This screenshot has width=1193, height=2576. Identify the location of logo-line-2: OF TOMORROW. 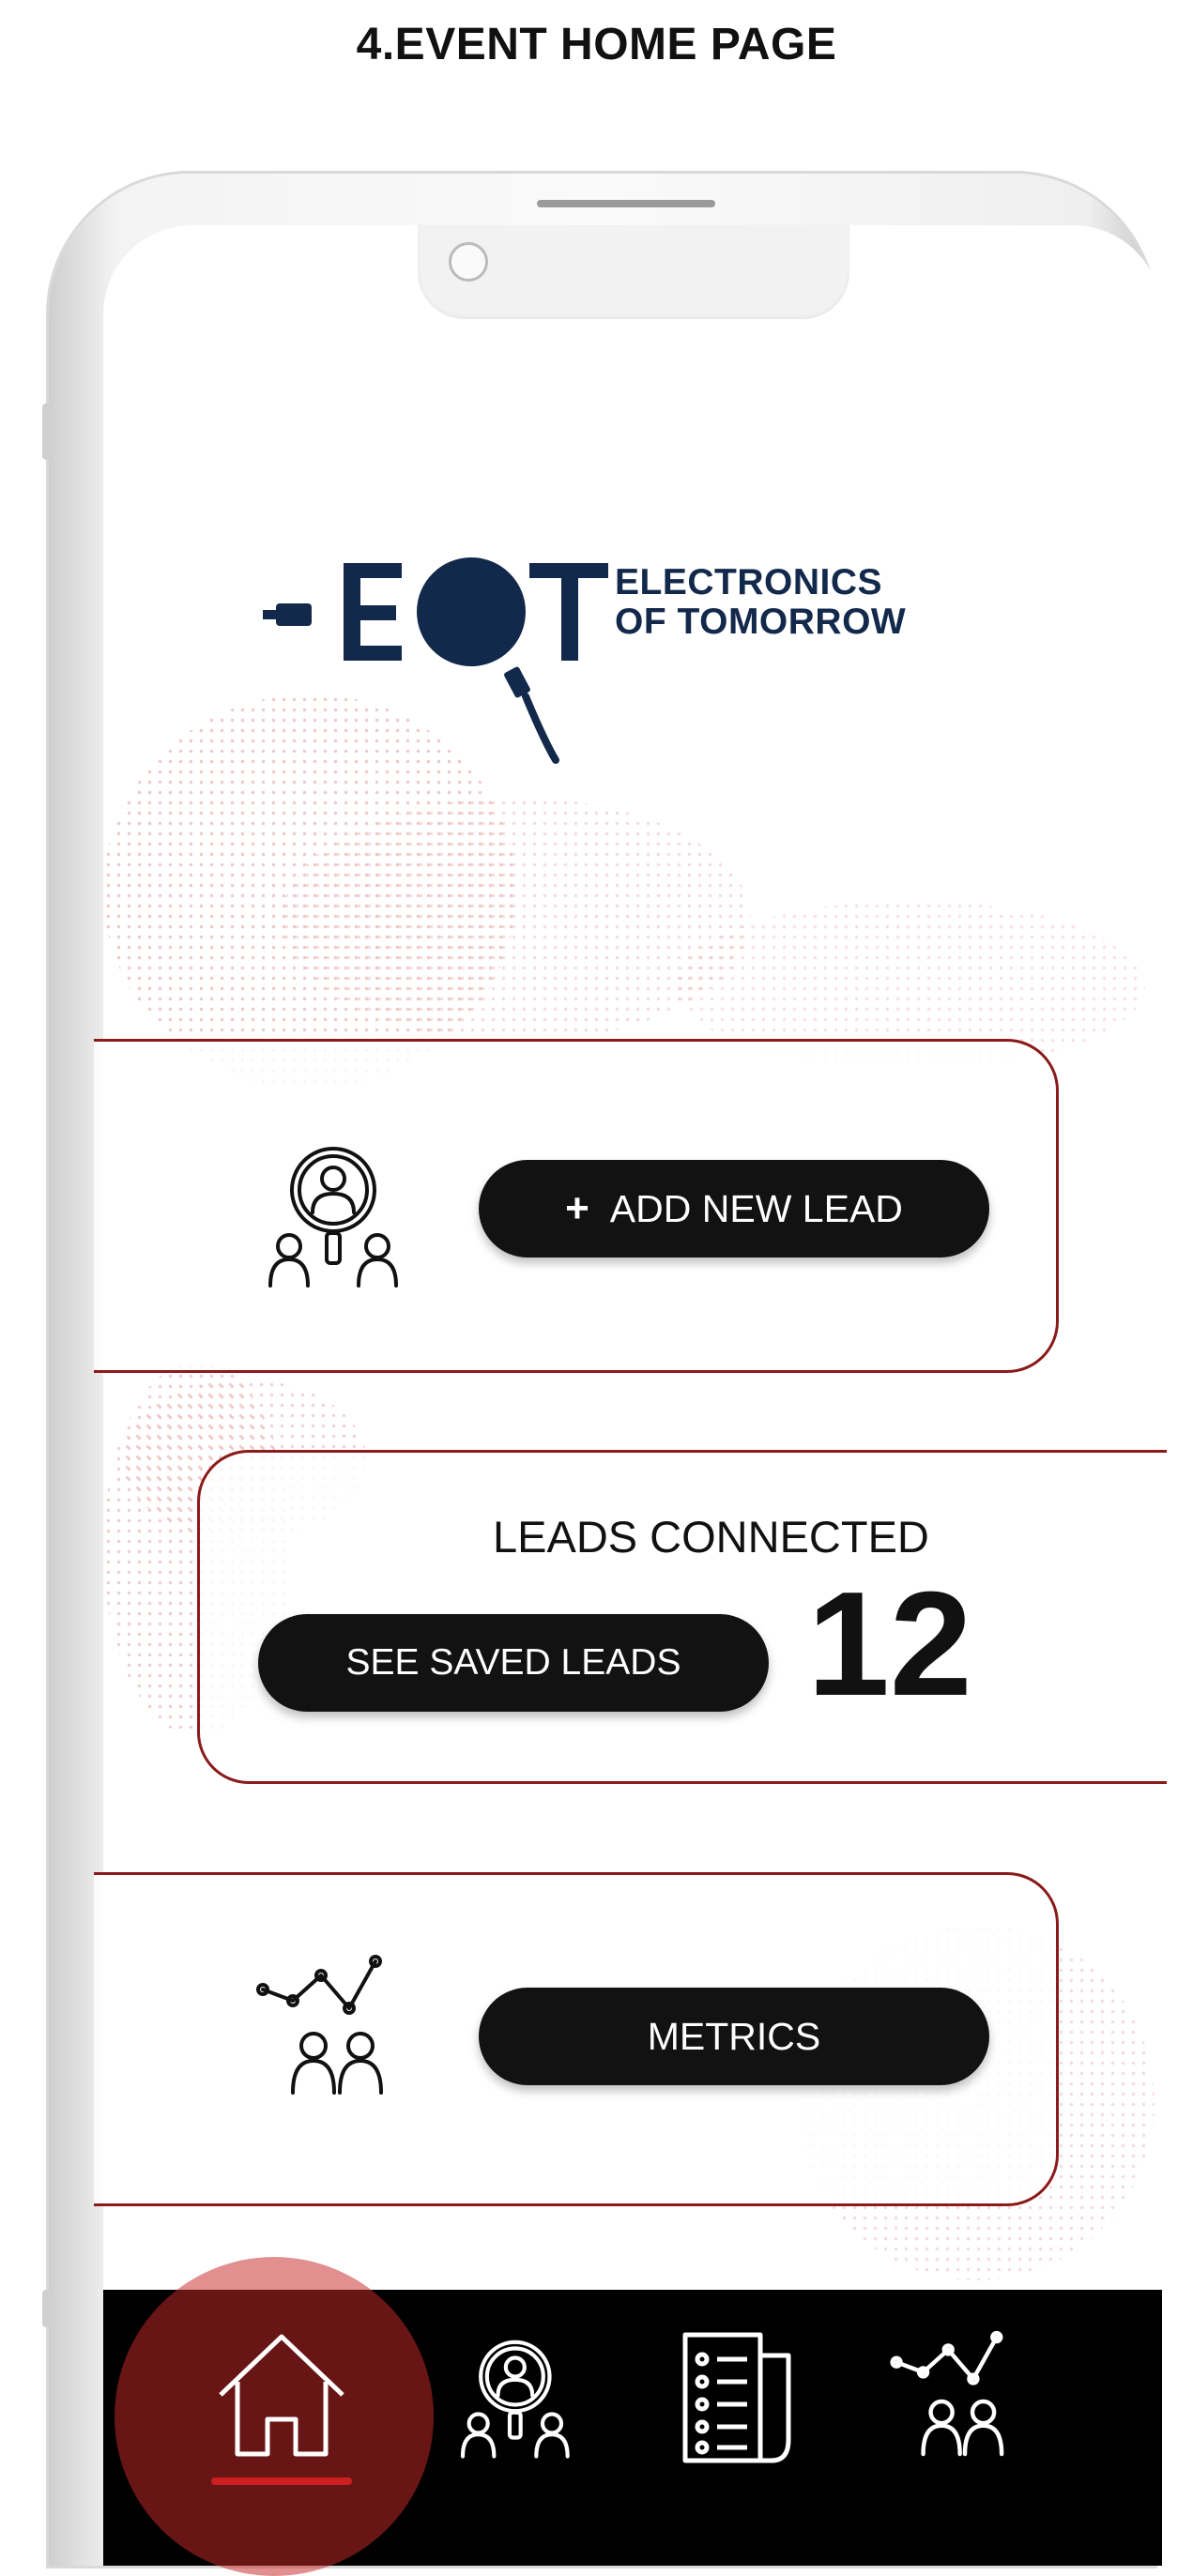
(761, 622).